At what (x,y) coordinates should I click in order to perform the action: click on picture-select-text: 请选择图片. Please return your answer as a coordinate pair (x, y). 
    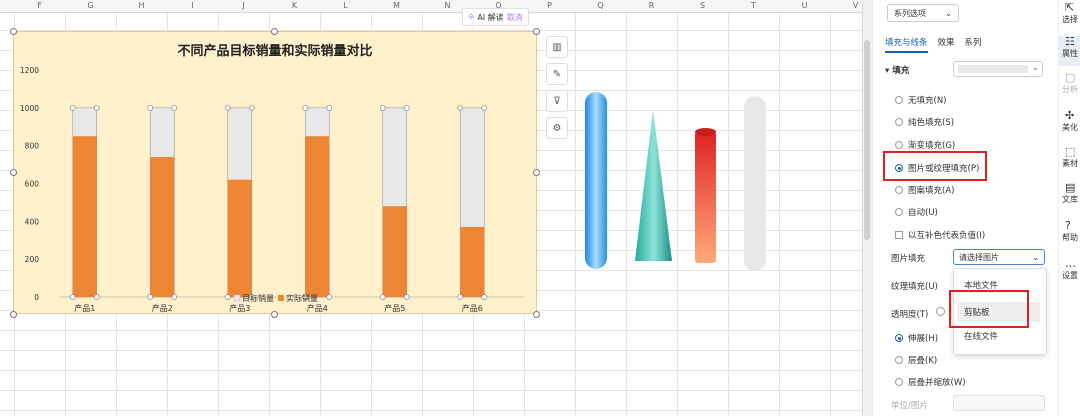
    Looking at the image, I should click on (979, 257).